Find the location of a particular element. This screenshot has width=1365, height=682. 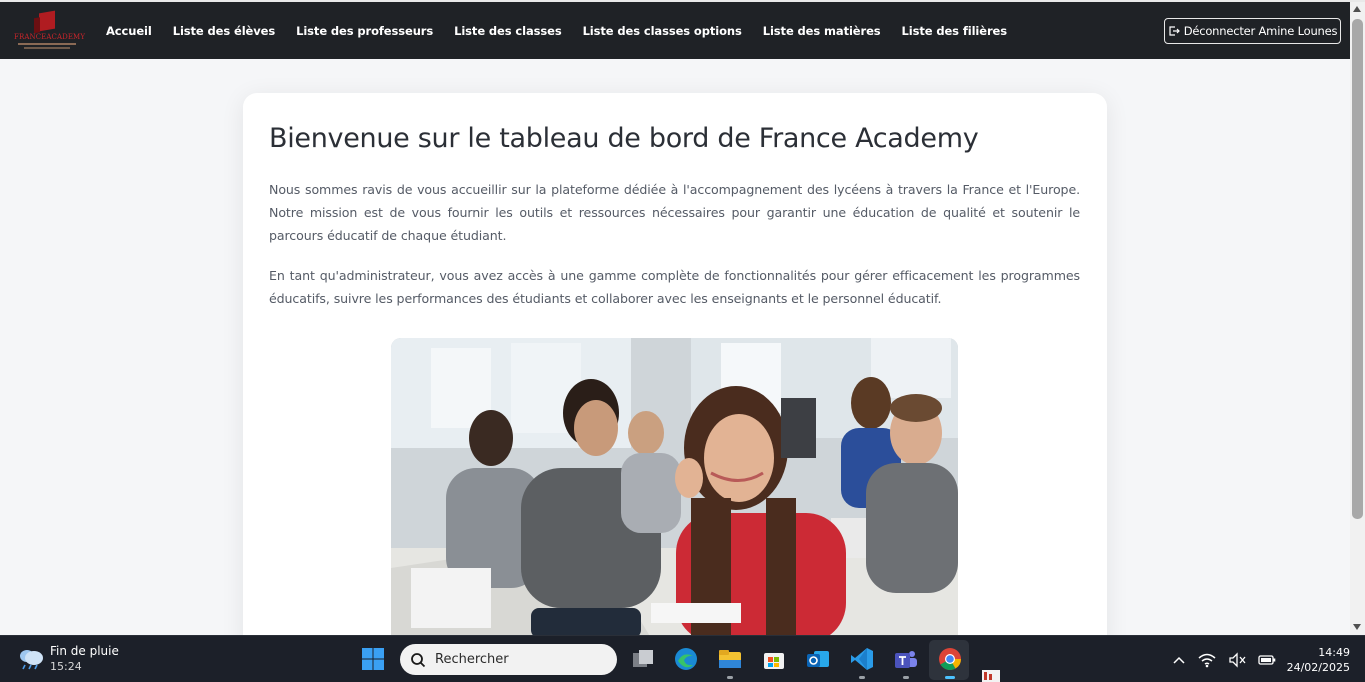

france-academy-logo: FRANCEACADEMY is located at coordinates (50, 31).